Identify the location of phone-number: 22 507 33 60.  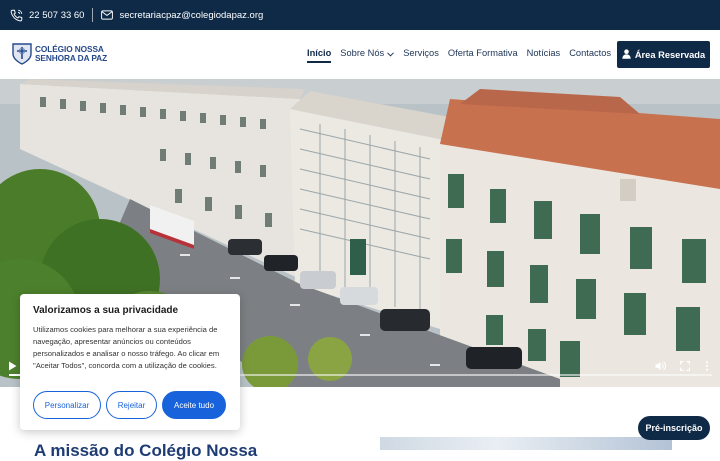
(57, 15).